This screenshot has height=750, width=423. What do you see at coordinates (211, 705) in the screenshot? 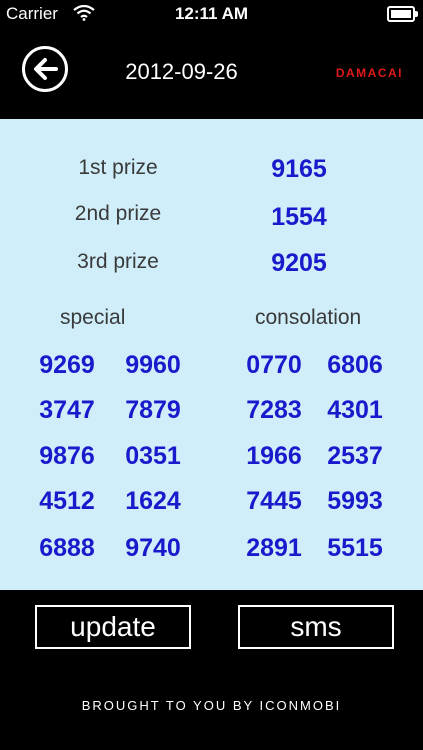
I see `footer-credit: BROUGHT TO YOU BY ICONMOBI` at bounding box center [211, 705].